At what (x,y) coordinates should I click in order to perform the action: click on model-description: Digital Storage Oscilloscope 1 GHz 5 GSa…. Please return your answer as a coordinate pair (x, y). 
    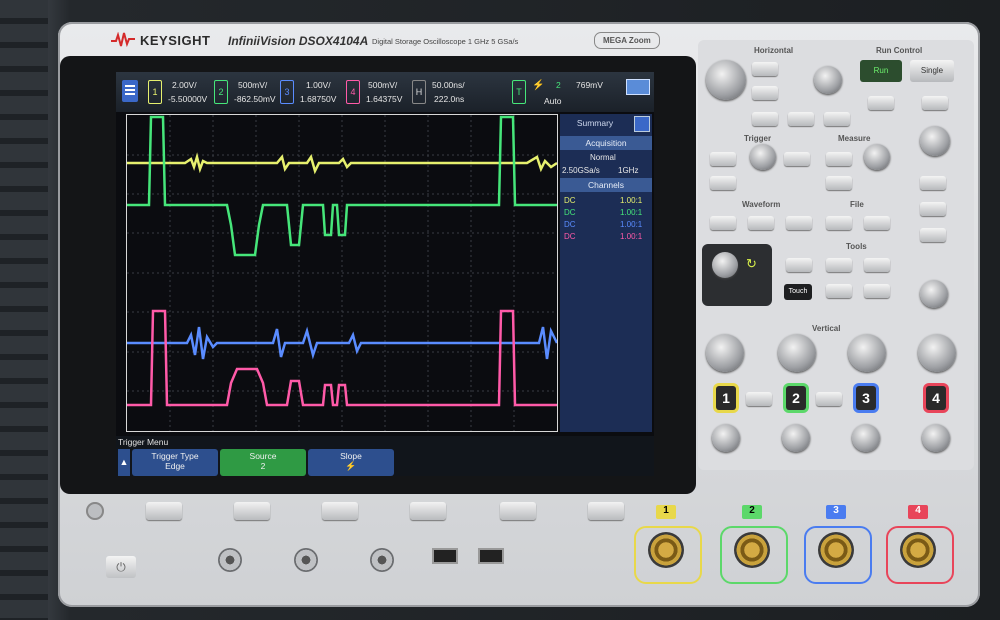
    Looking at the image, I should click on (445, 41).